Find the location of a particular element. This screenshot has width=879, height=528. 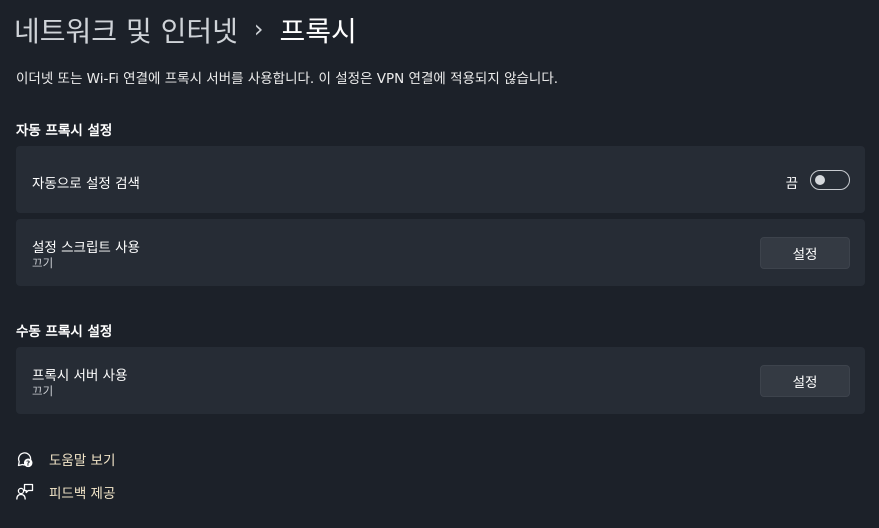

auto-detect-settings-card: 자동으로 설정 검색 끔 is located at coordinates (440, 179).